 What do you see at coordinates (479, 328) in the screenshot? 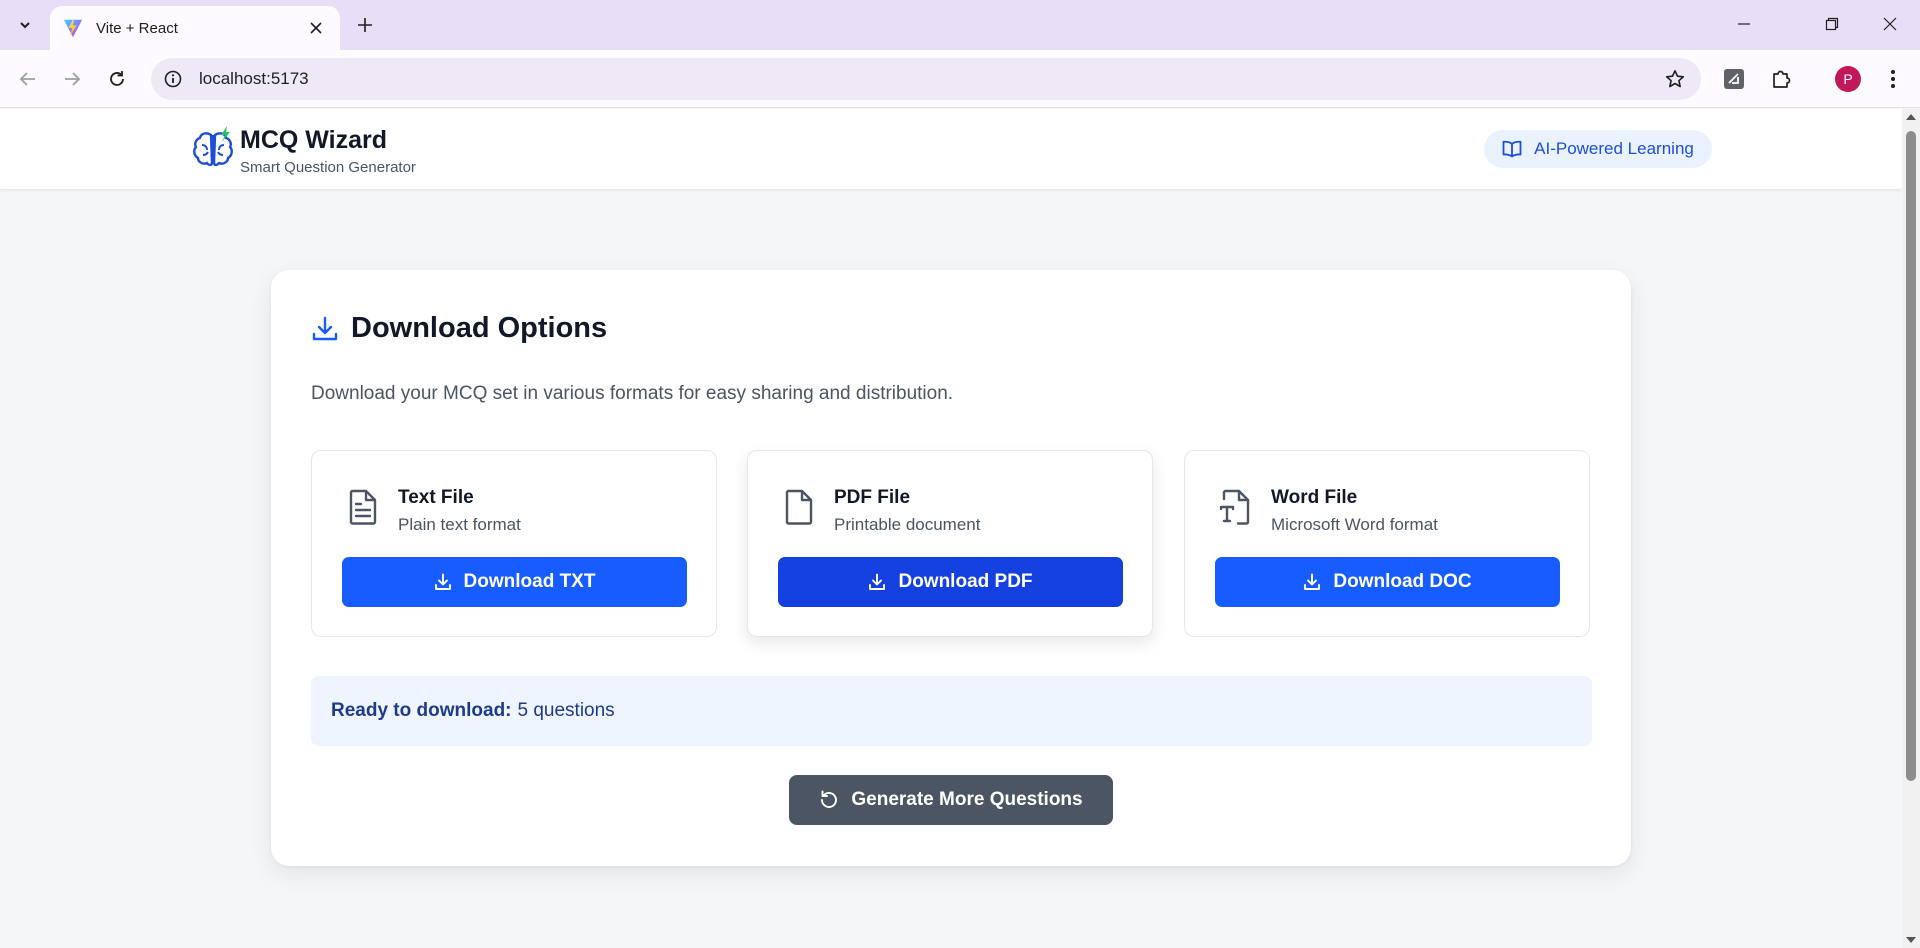
I see `card-title: Download Options` at bounding box center [479, 328].